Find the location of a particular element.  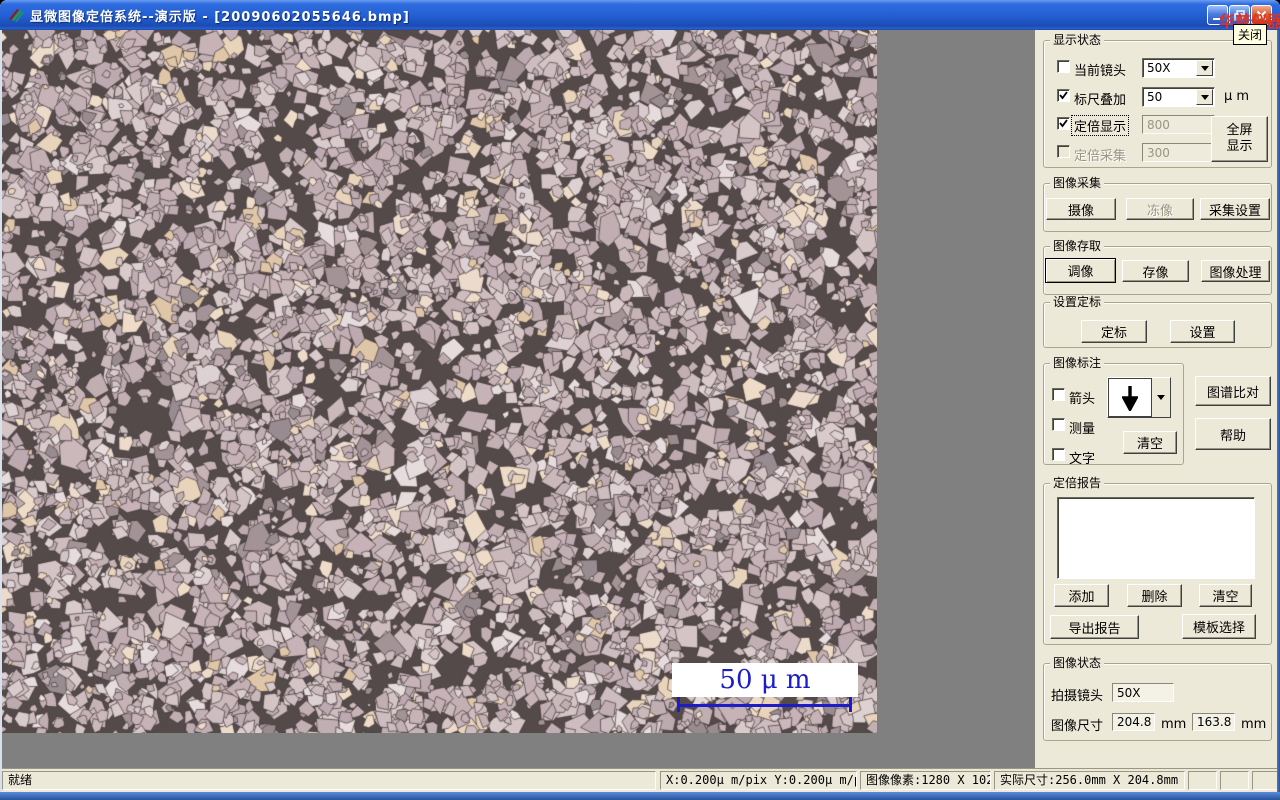

scale-bar-text: 50 μ m is located at coordinates (765, 680).